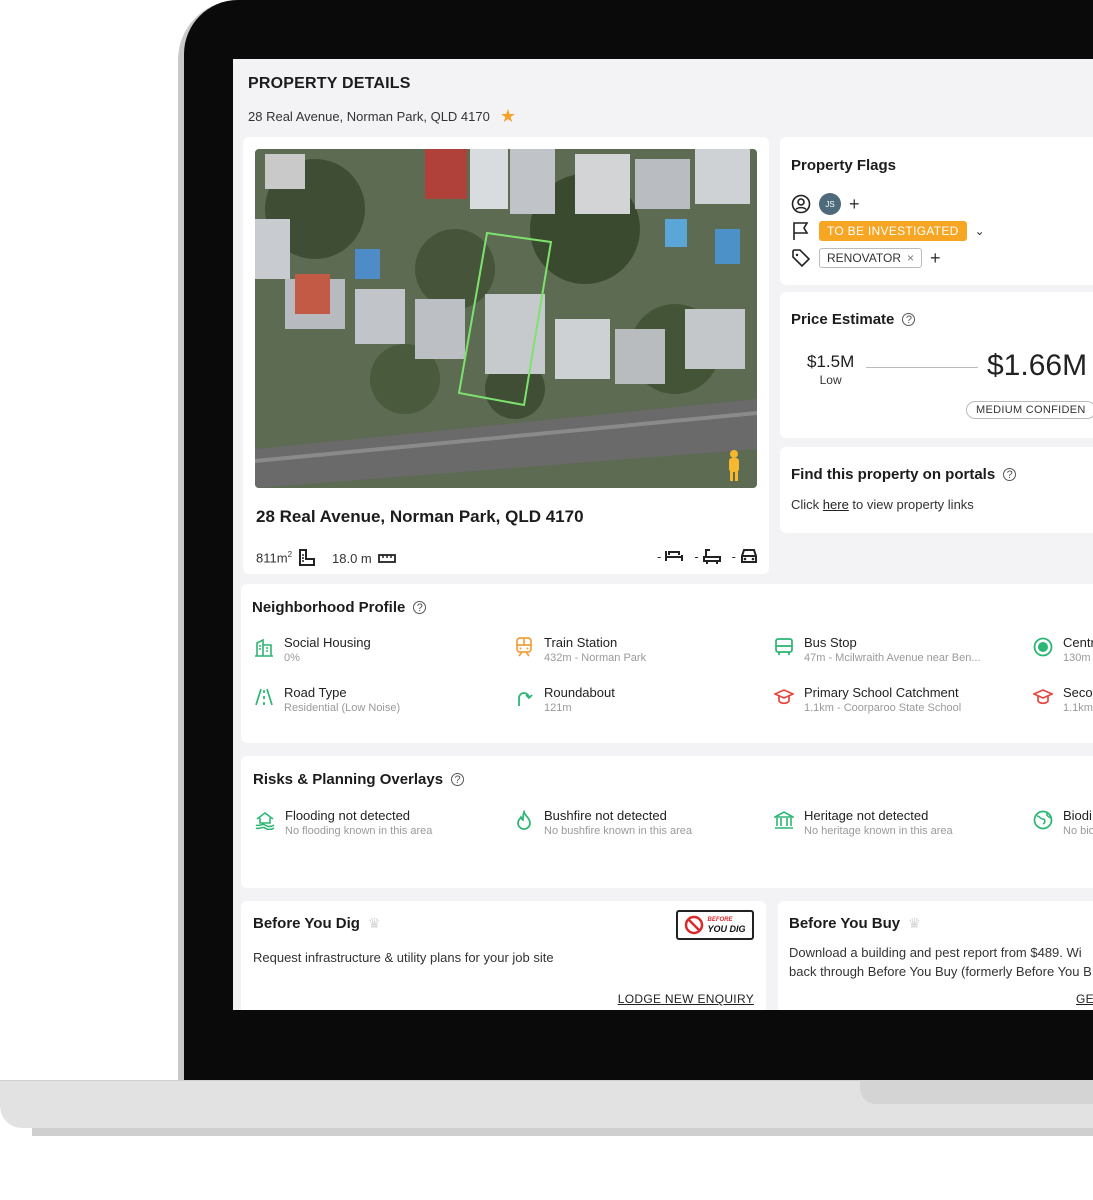 The image size is (1093, 1200). Describe the element at coordinates (854, 204) in the screenshot. I see `add-assignee-button: +` at that location.